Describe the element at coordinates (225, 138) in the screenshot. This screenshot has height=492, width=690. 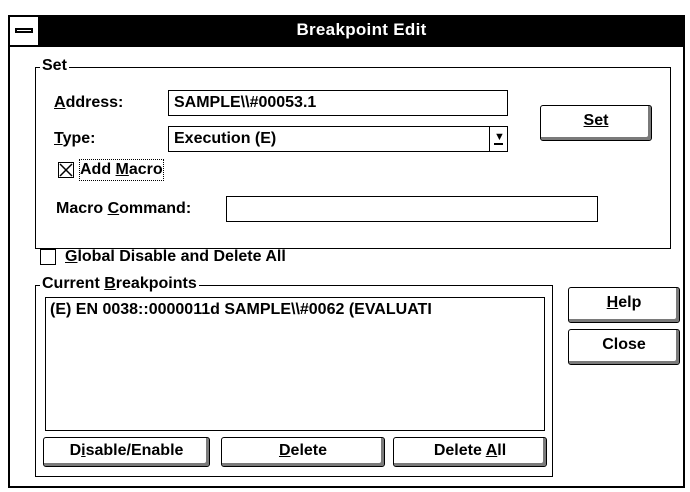
I see `type-dropdown-value: Execution (E)` at that location.